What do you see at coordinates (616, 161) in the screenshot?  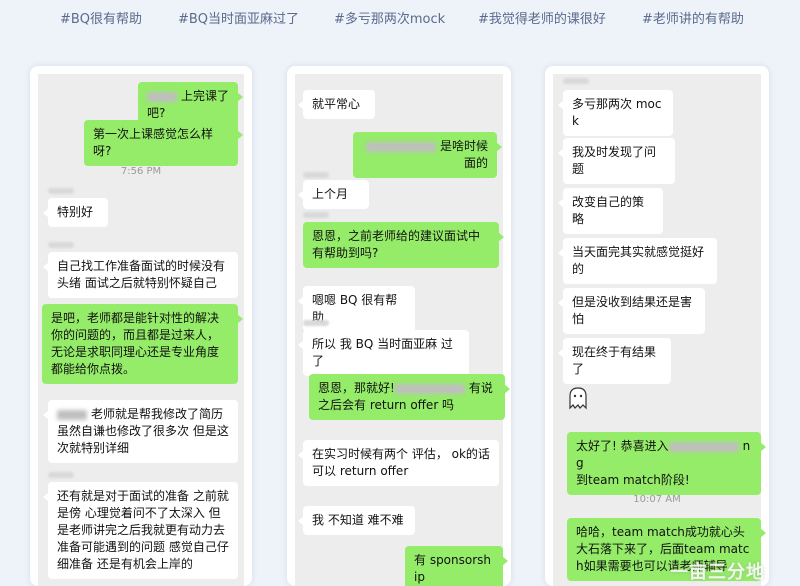 I see `message-bubble-in: 我及时发现了问题` at bounding box center [616, 161].